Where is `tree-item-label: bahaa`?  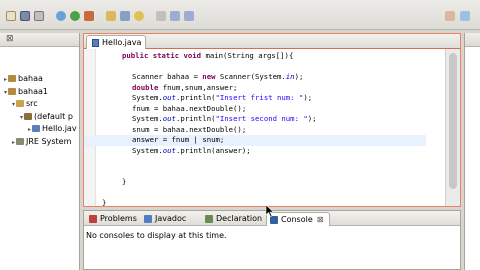
tree-item-label: bahaa is located at coordinates (30, 78).